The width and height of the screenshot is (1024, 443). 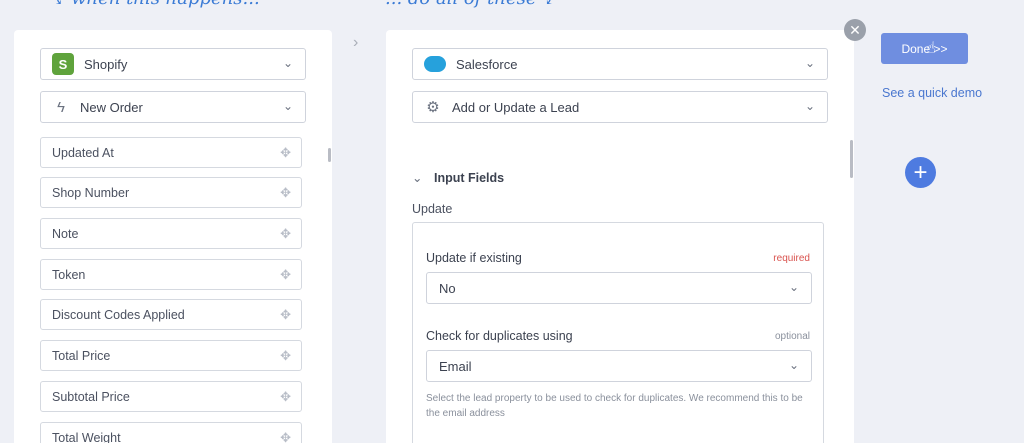 What do you see at coordinates (86, 436) in the screenshot?
I see `field-label: Total Weight` at bounding box center [86, 436].